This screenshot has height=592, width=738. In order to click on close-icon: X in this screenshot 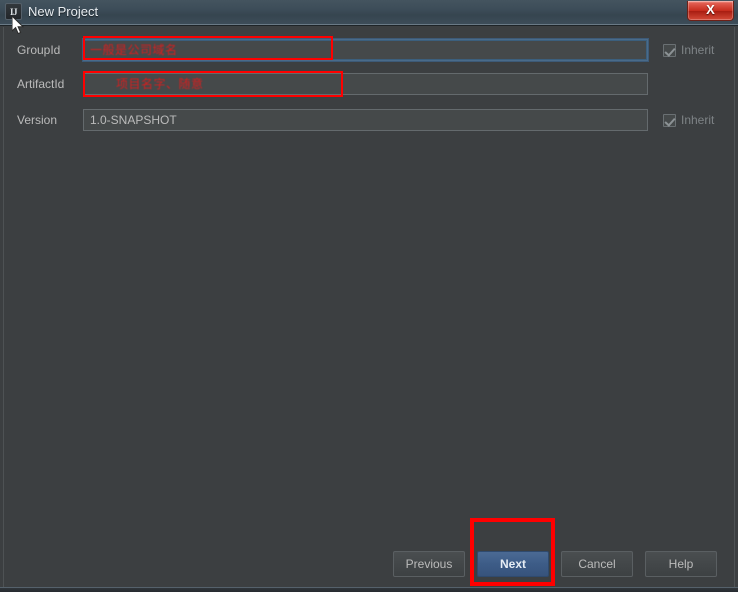, I will do `click(710, 9)`.